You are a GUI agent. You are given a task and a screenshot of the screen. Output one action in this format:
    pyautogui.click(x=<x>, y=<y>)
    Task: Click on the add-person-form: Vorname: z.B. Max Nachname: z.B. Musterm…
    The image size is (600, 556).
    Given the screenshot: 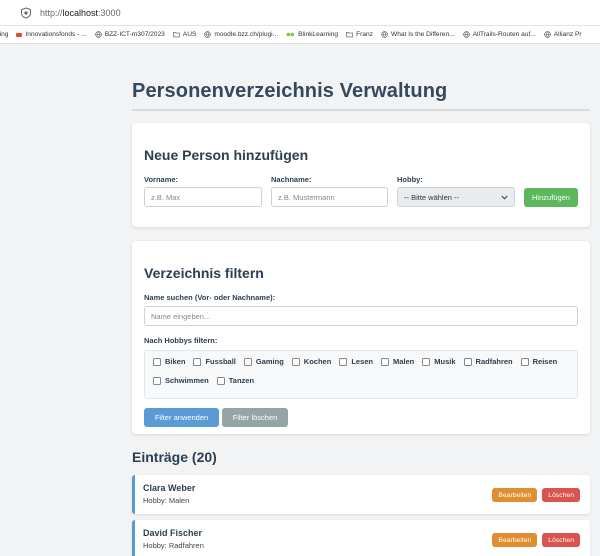 What is the action you would take?
    pyautogui.click(x=361, y=191)
    